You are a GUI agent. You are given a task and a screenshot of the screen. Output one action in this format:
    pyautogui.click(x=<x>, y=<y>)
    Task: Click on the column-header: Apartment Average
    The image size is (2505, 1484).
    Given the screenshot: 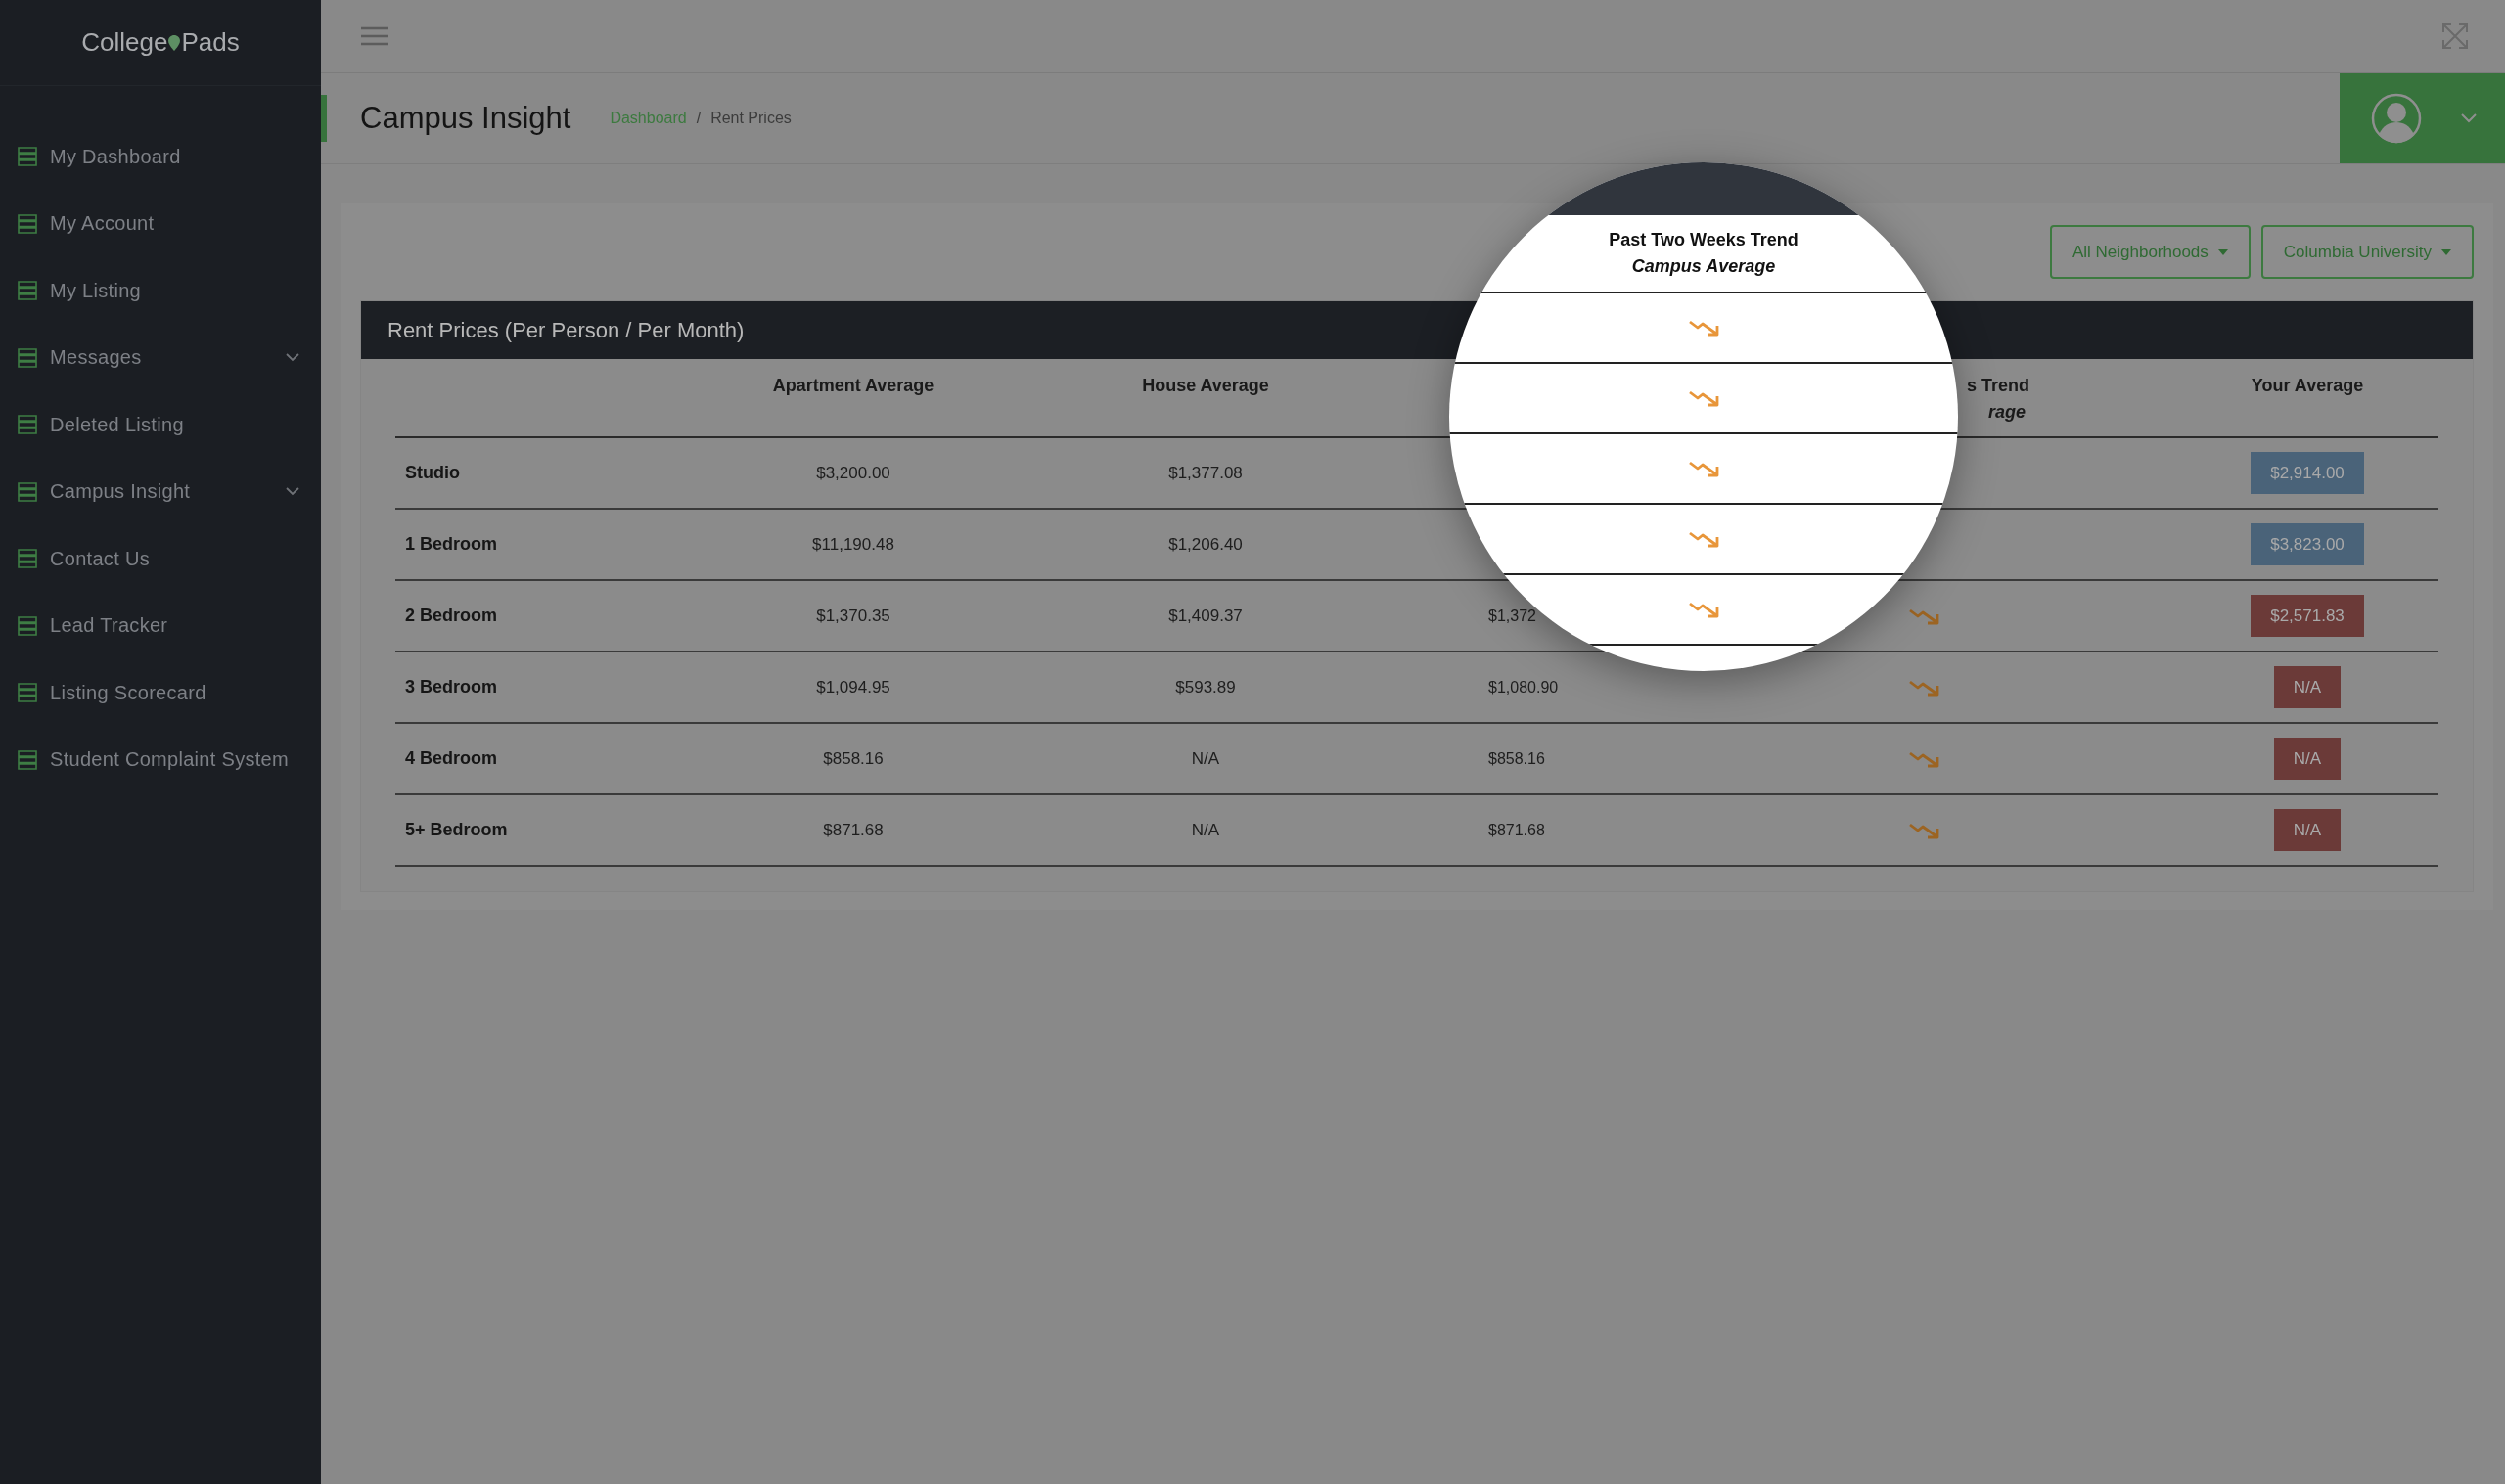 What is the action you would take?
    pyautogui.click(x=853, y=385)
    